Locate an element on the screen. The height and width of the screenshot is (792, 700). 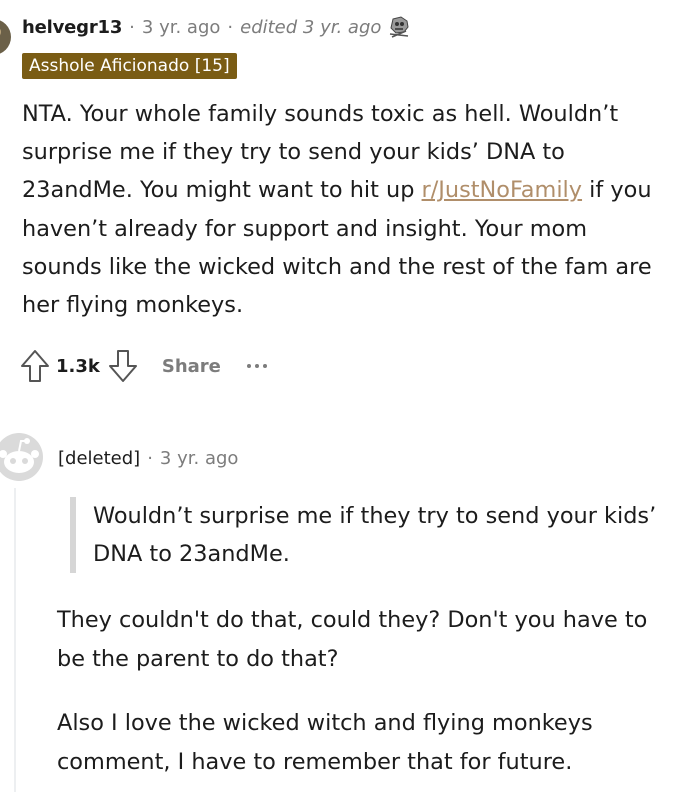
comment-header: [deleted] · 3 yr. ago is located at coordinates (148, 458).